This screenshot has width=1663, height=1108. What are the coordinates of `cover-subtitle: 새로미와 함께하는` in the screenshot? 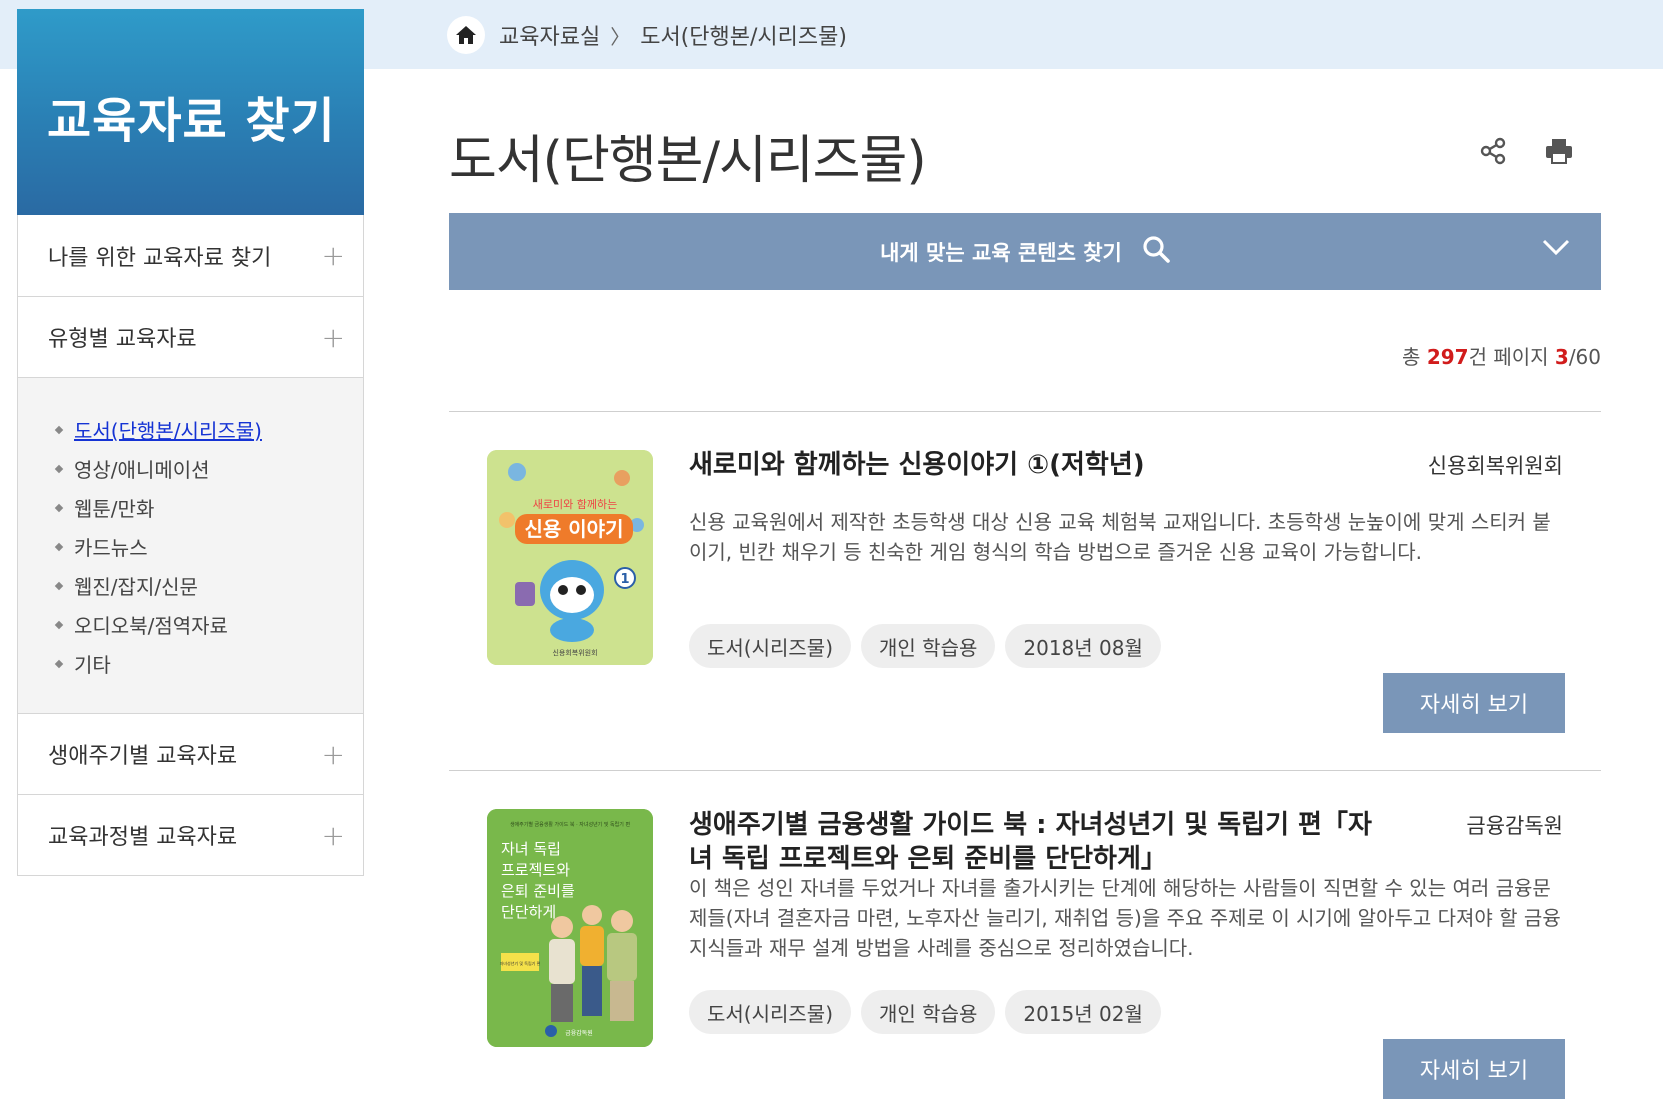 It's located at (575, 504).